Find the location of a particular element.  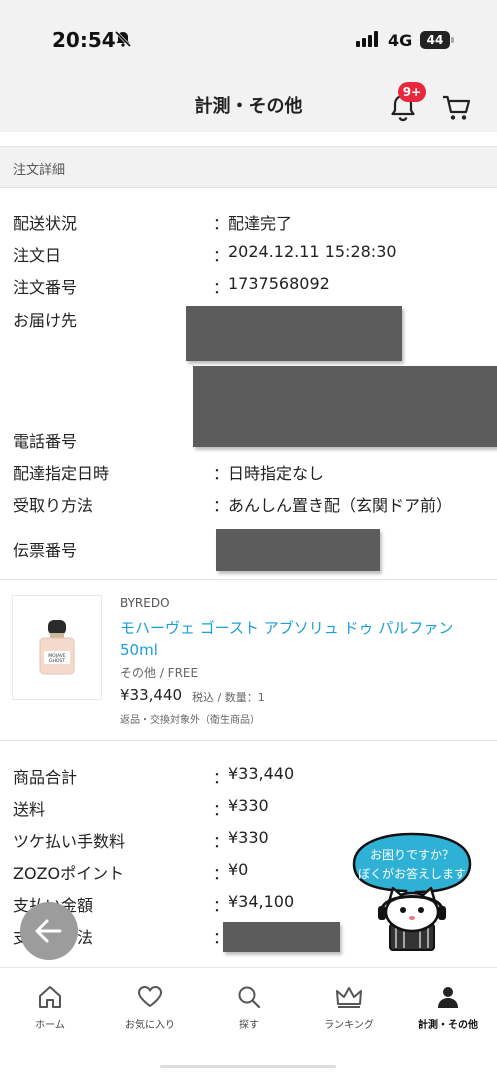

network-type: 4G is located at coordinates (400, 40).